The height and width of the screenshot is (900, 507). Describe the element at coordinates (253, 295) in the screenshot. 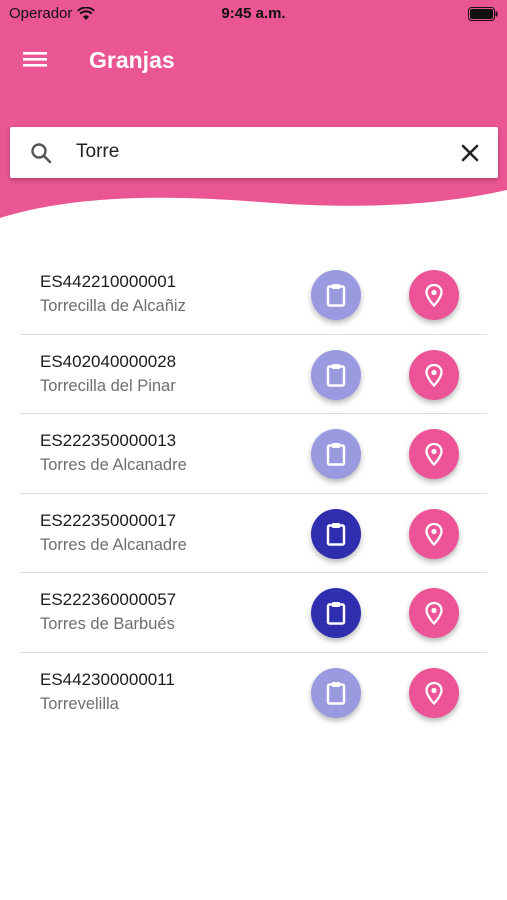

I see `list-item: ES442210000001 Torrecilla de Alcañiz` at that location.